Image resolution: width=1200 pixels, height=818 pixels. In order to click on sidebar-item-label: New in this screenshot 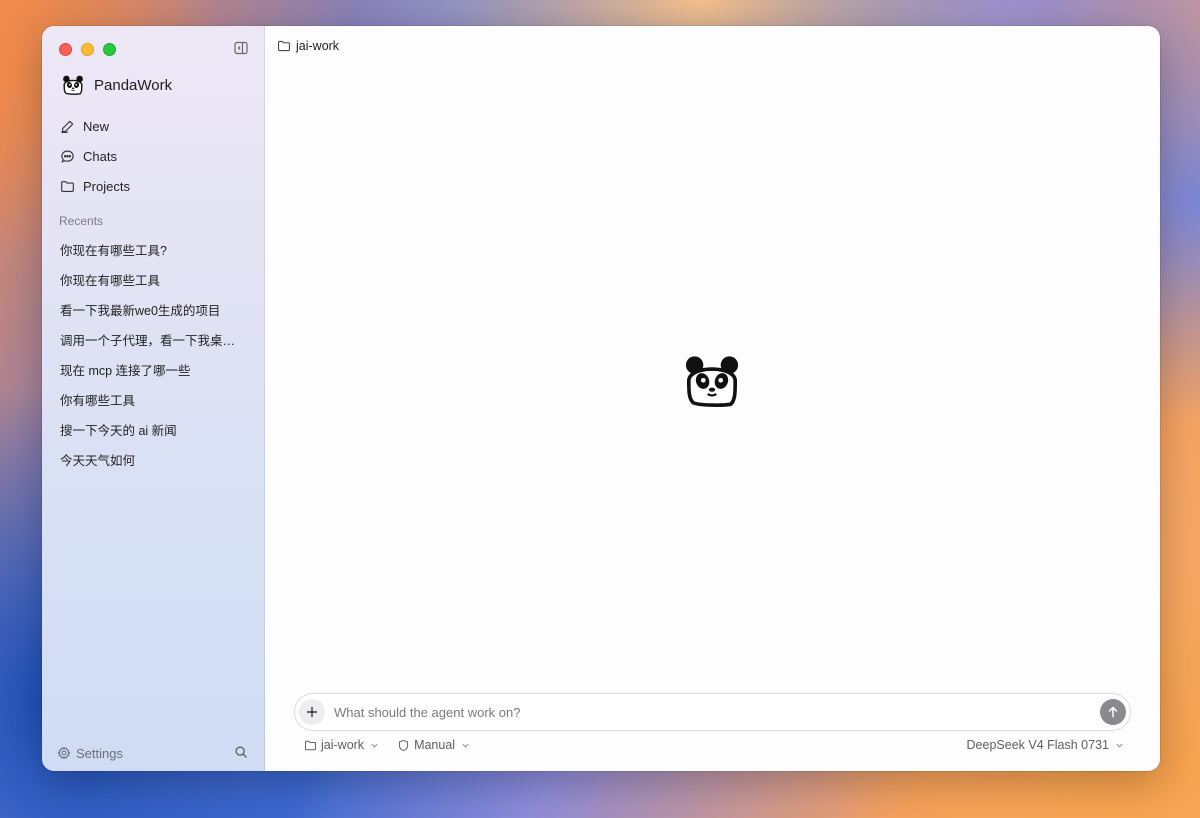, I will do `click(96, 126)`.